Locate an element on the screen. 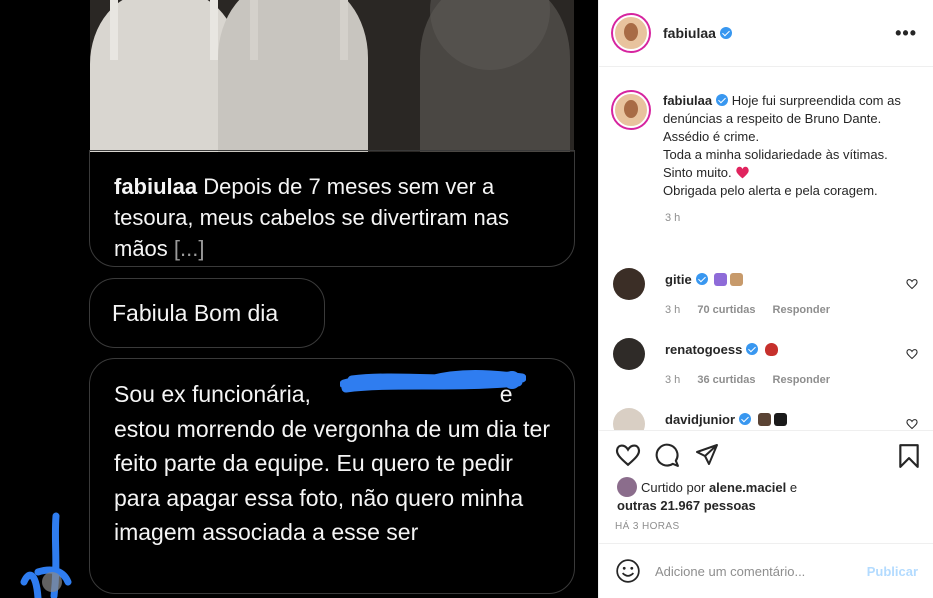 This screenshot has height=598, width=933. redaction-scribble-hand is located at coordinates (46, 555).